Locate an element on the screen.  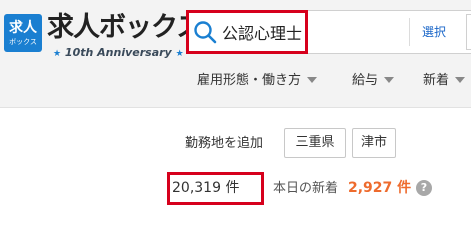
new-today-label: 本日の新着 is located at coordinates (306, 188).